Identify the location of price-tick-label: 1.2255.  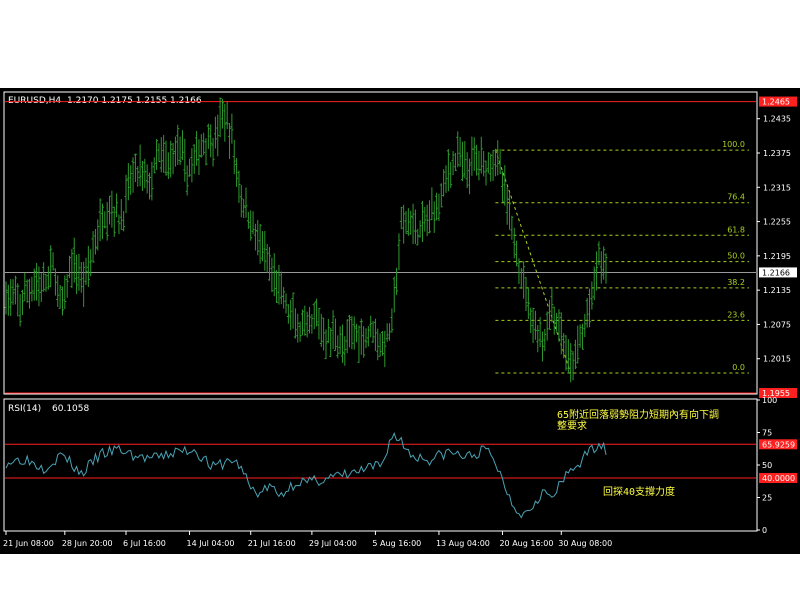
(777, 222).